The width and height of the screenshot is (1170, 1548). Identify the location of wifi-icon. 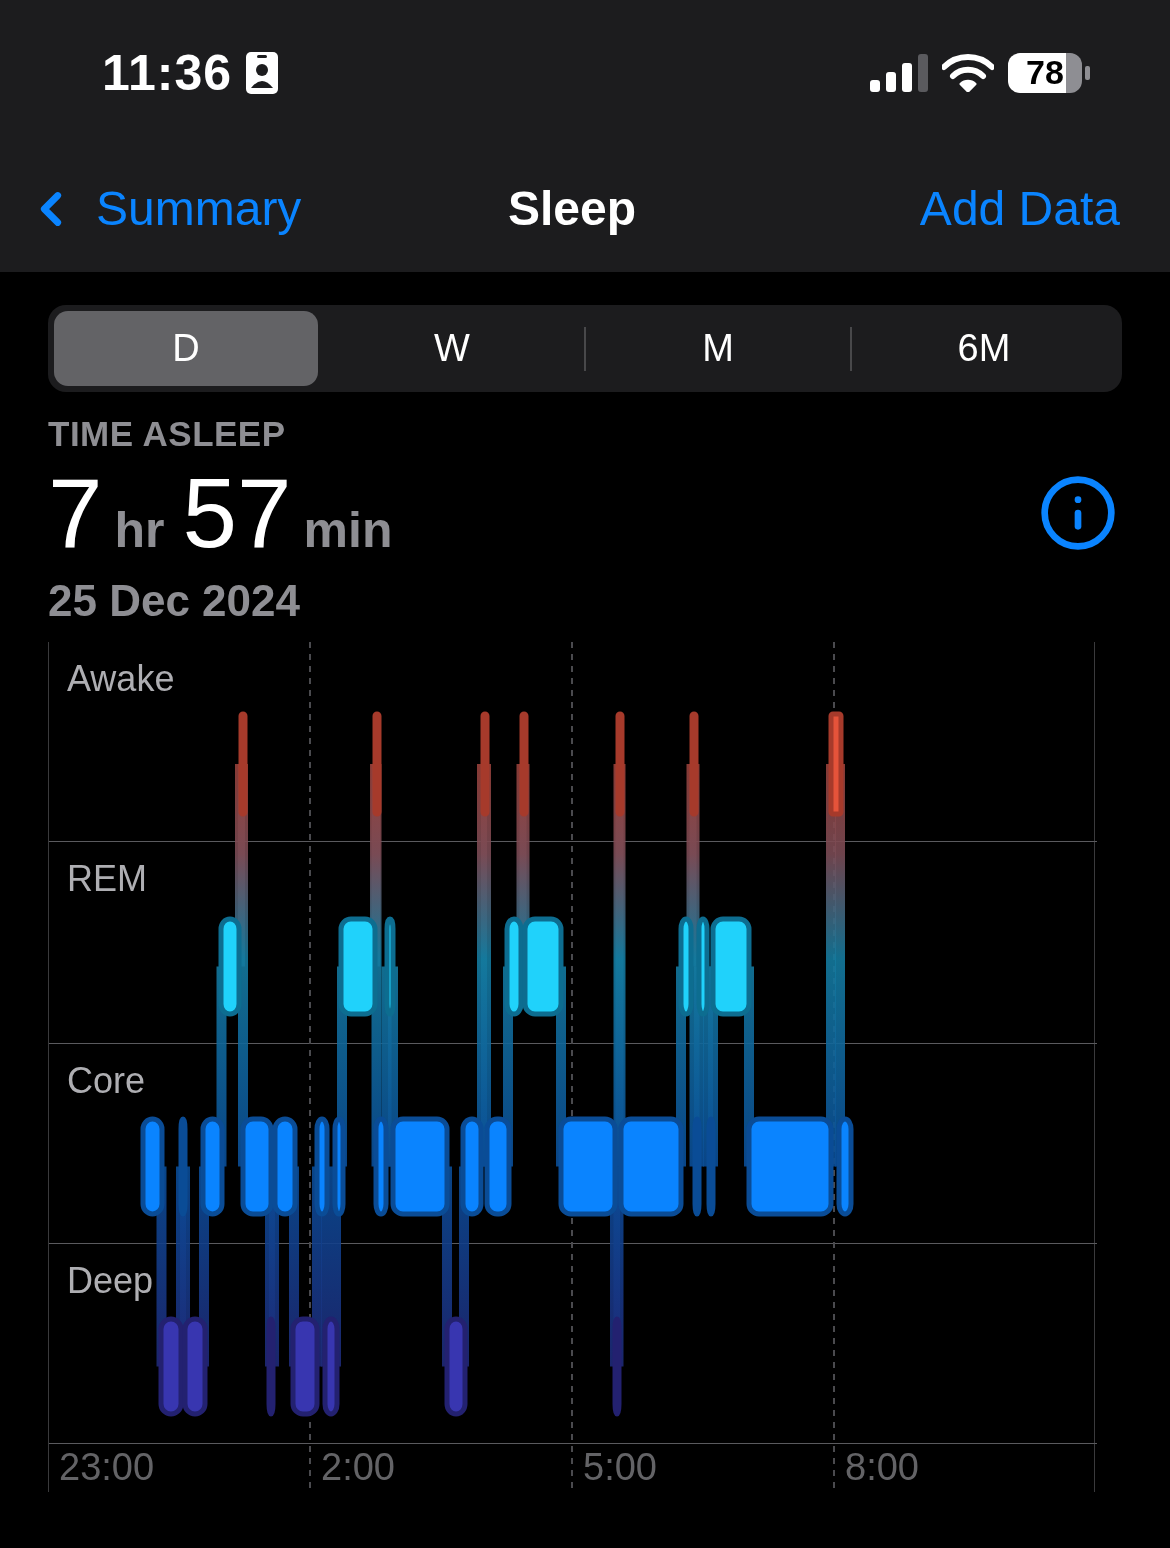
(968, 72).